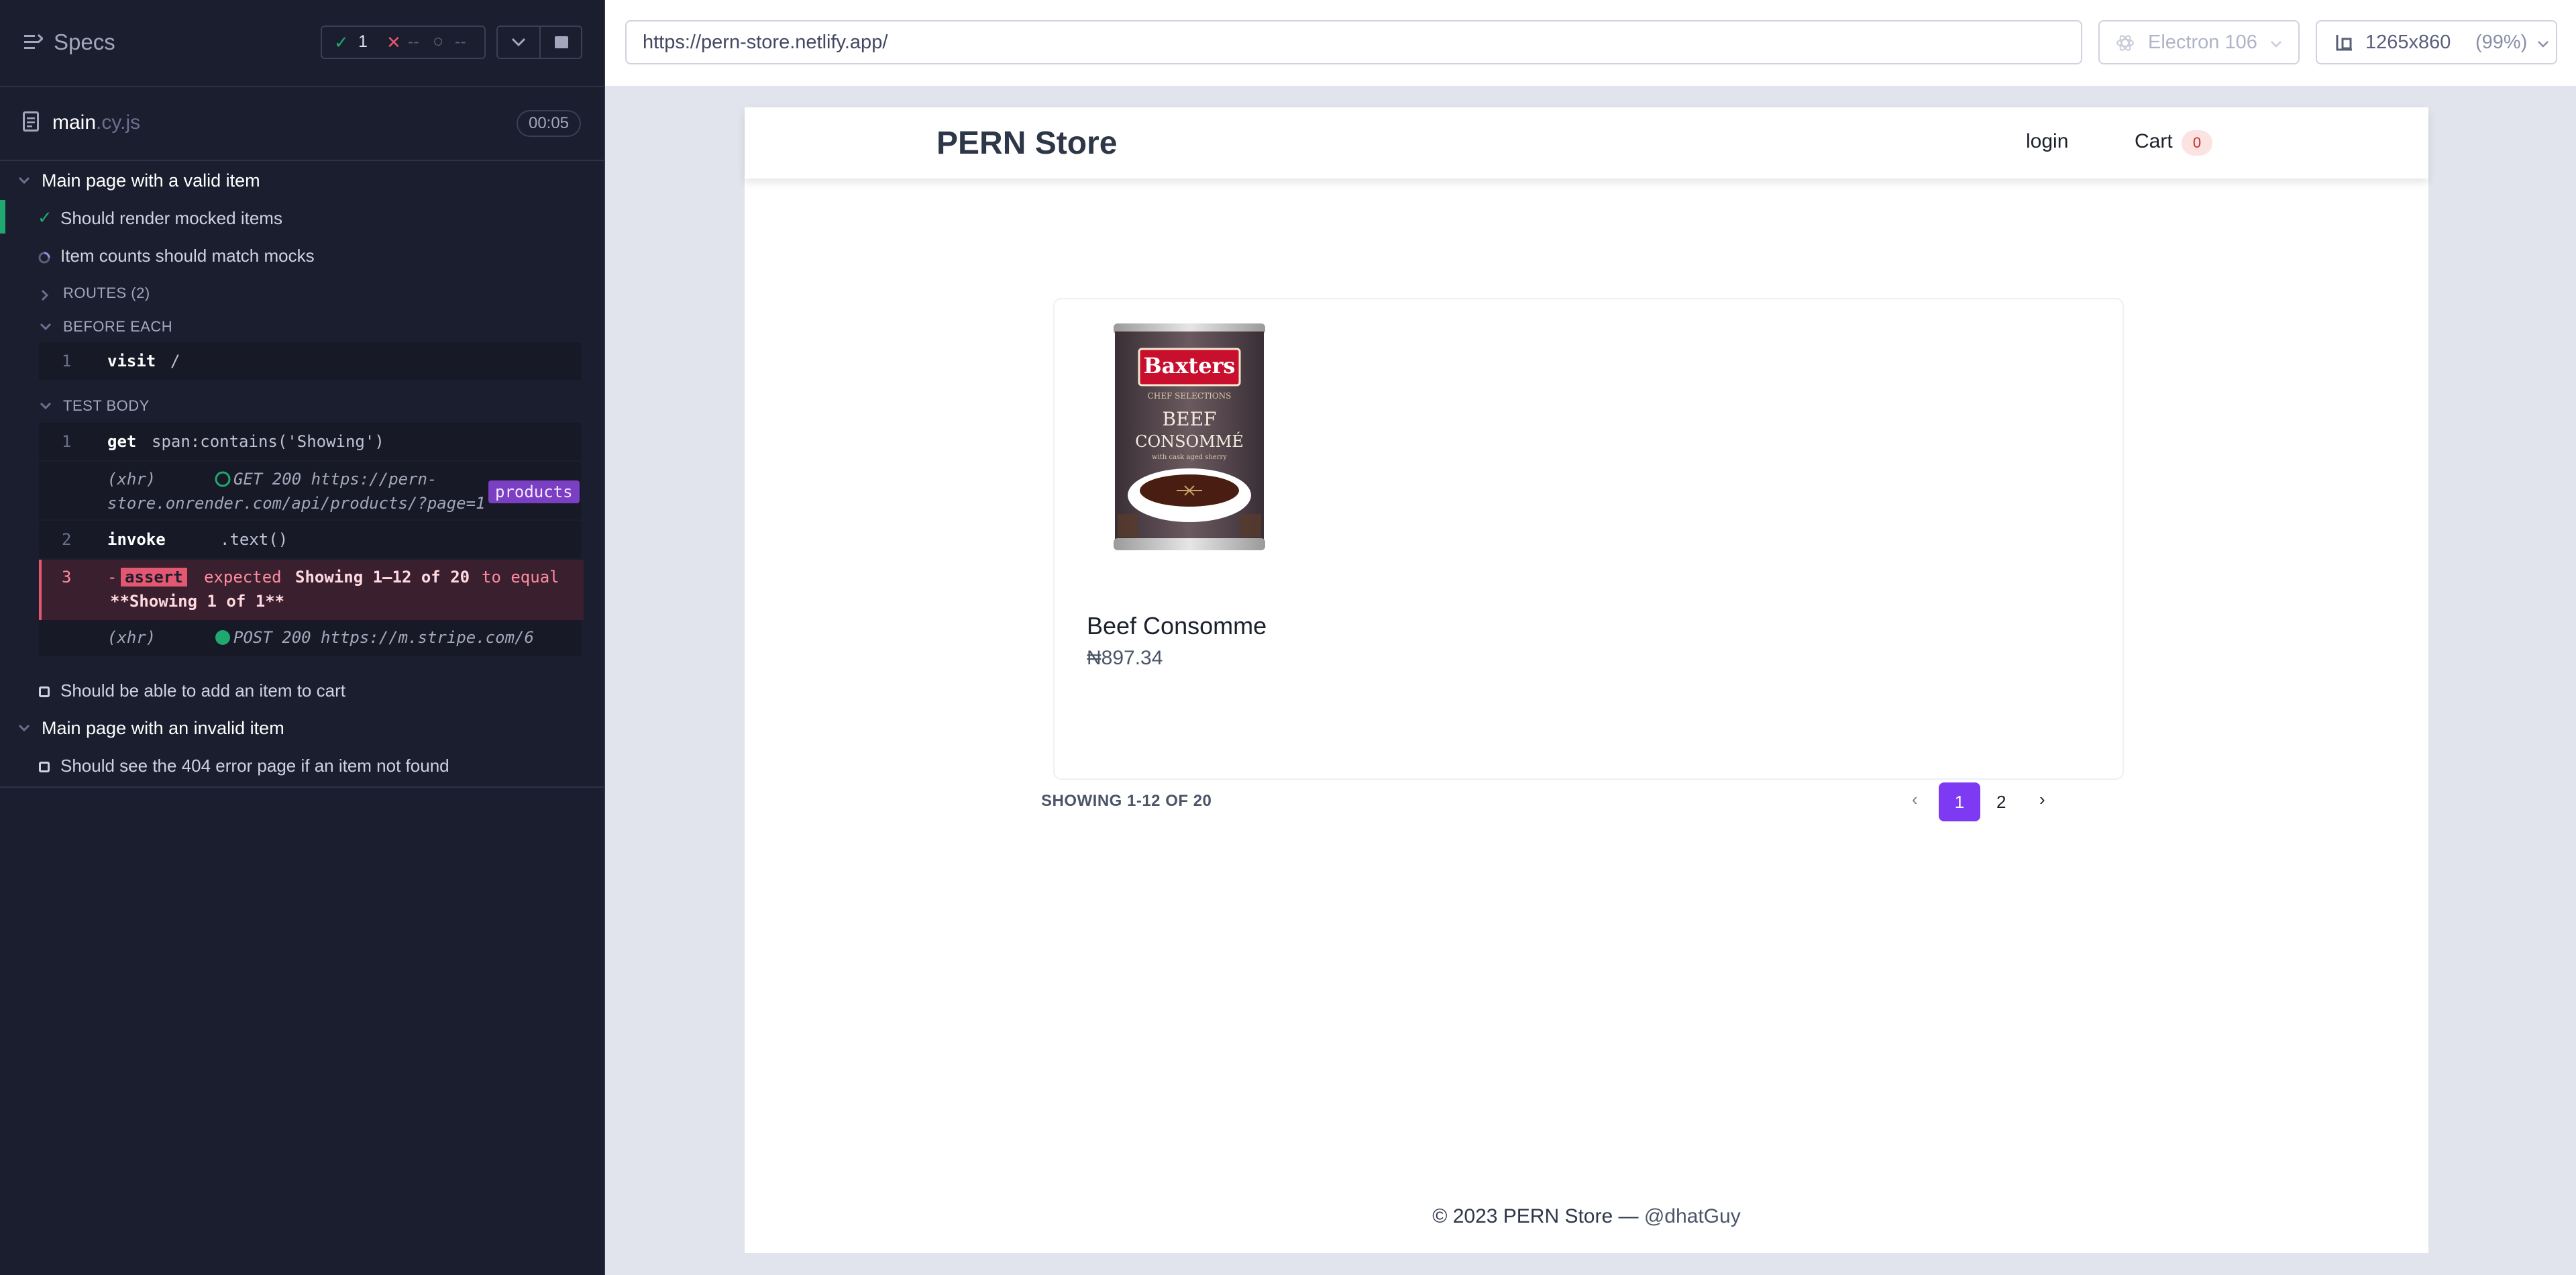 This screenshot has width=2576, height=1275. What do you see at coordinates (118, 122) in the screenshot?
I see `spec-file-extension: .cy.js` at bounding box center [118, 122].